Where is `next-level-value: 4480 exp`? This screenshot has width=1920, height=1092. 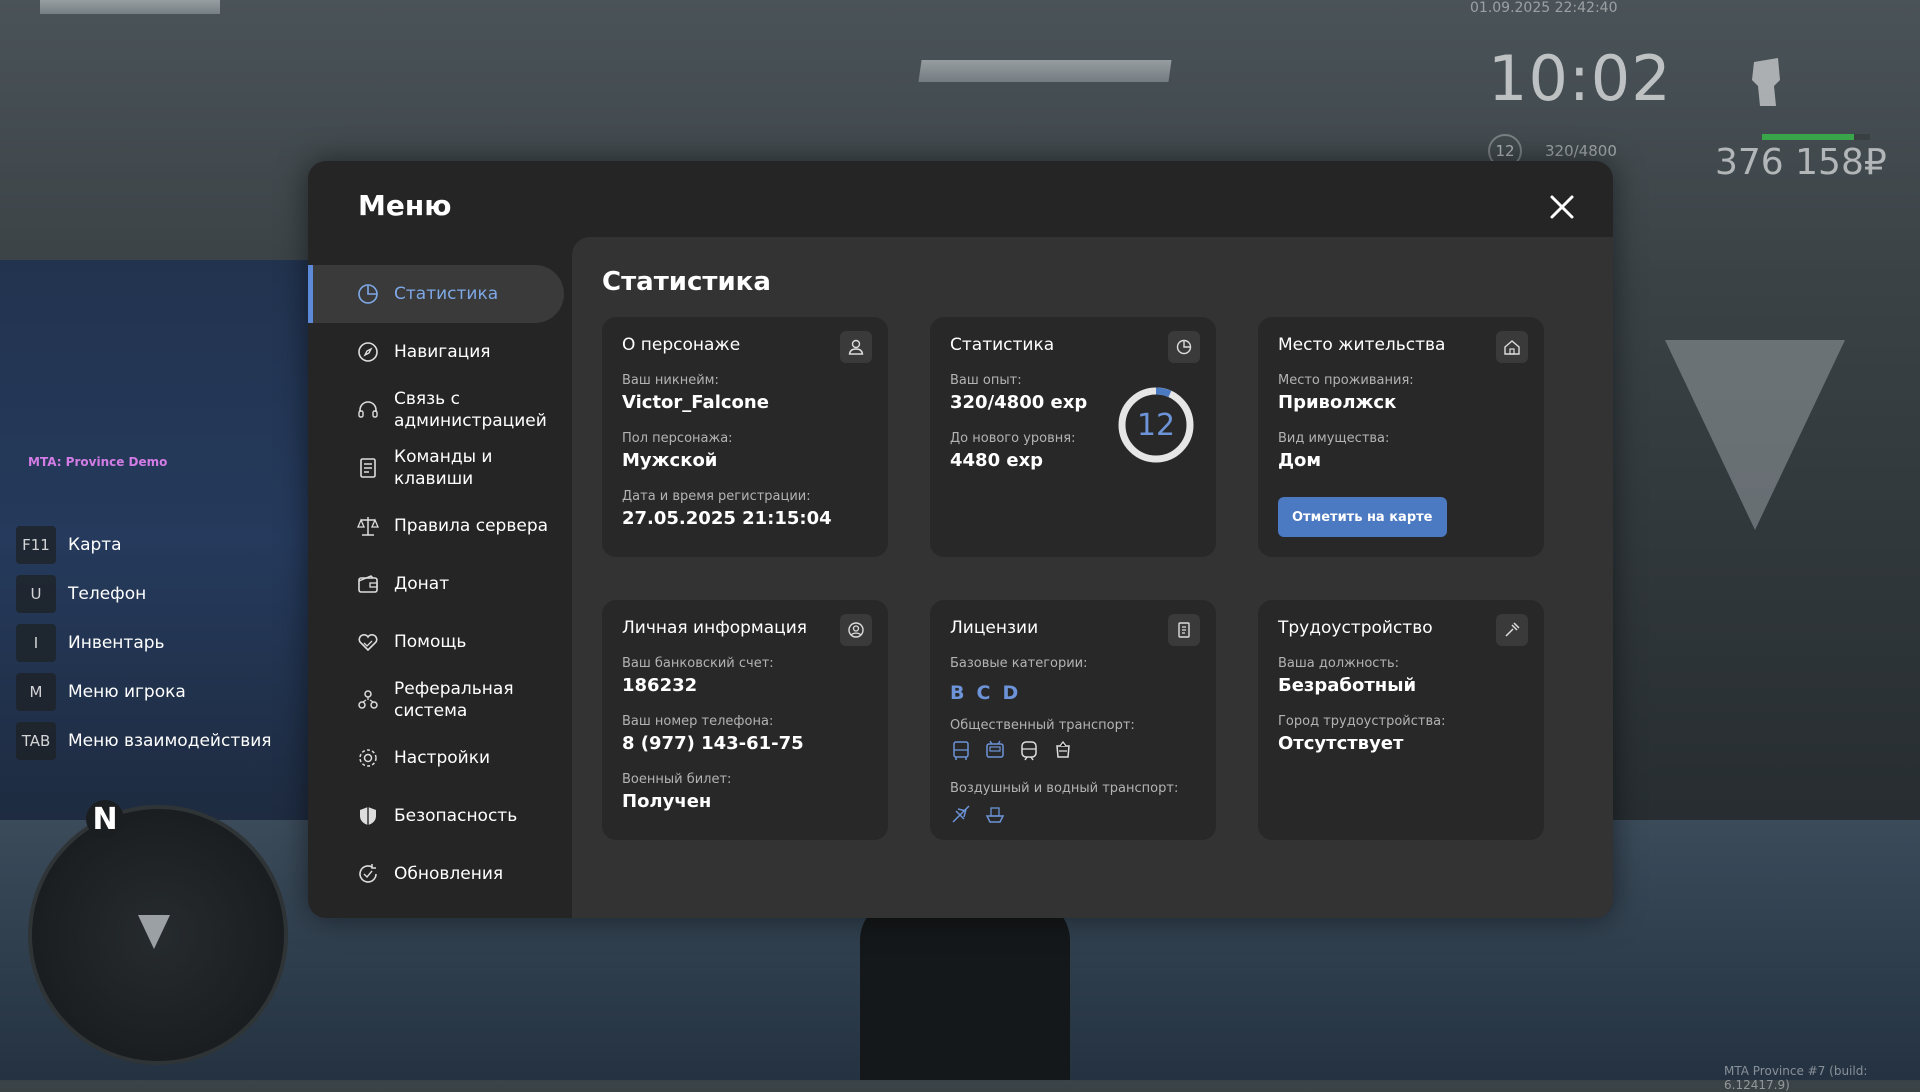 next-level-value: 4480 exp is located at coordinates (997, 460).